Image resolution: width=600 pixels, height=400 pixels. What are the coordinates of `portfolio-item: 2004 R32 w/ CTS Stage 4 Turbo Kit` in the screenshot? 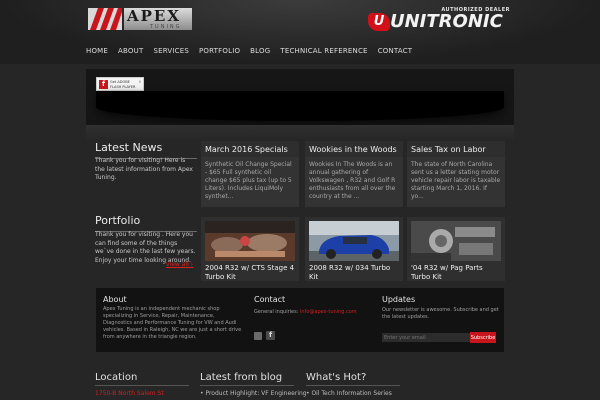 It's located at (250, 249).